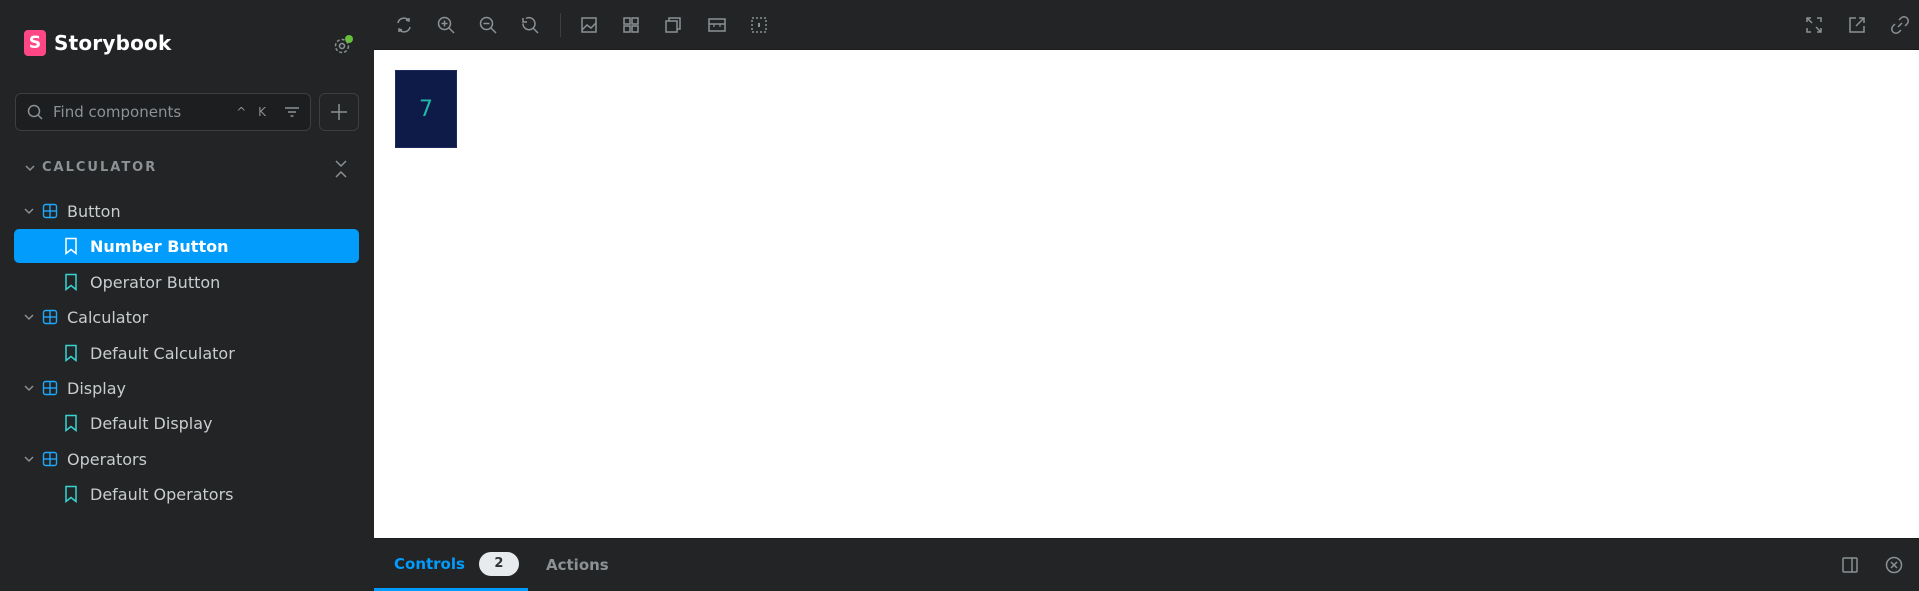 The height and width of the screenshot is (591, 1919). Describe the element at coordinates (673, 25) in the screenshot. I see `viewport-icon` at that location.